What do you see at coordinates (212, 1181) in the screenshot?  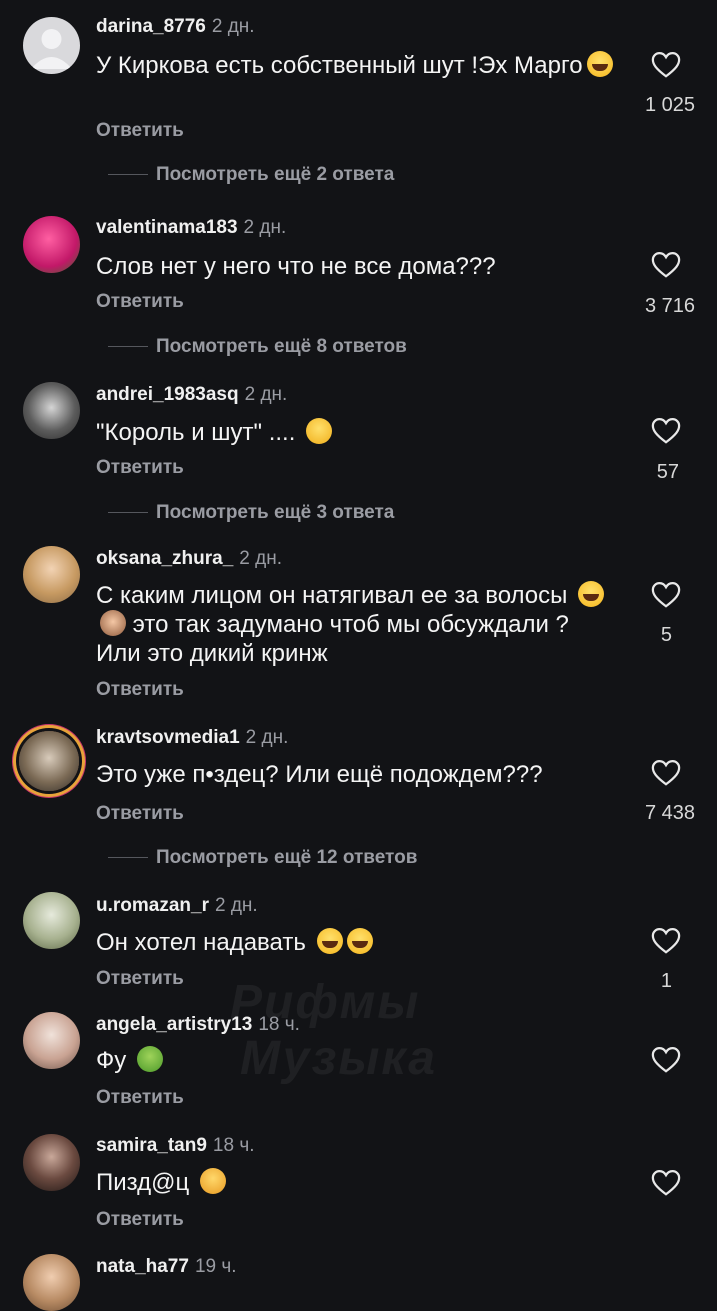 I see `facepalm-emoji-icon` at bounding box center [212, 1181].